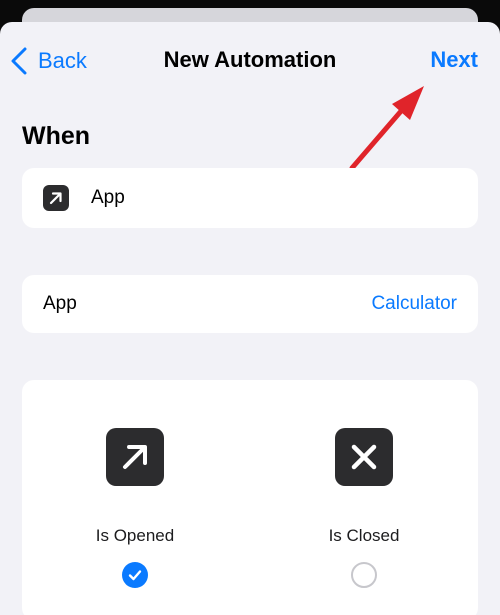 The image size is (500, 615). I want to click on annotation-arrow-icon, so click(386, 128).